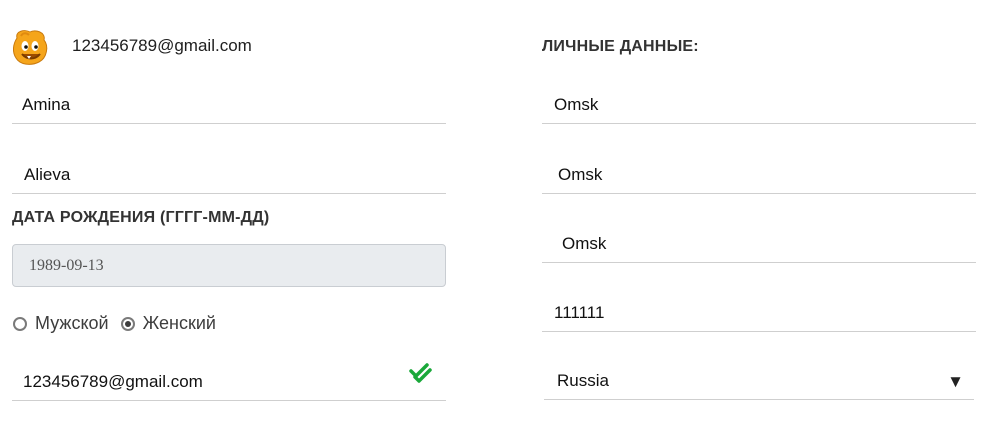 This screenshot has width=1000, height=421. What do you see at coordinates (759, 313) in the screenshot?
I see `postal-code-field: 111111` at bounding box center [759, 313].